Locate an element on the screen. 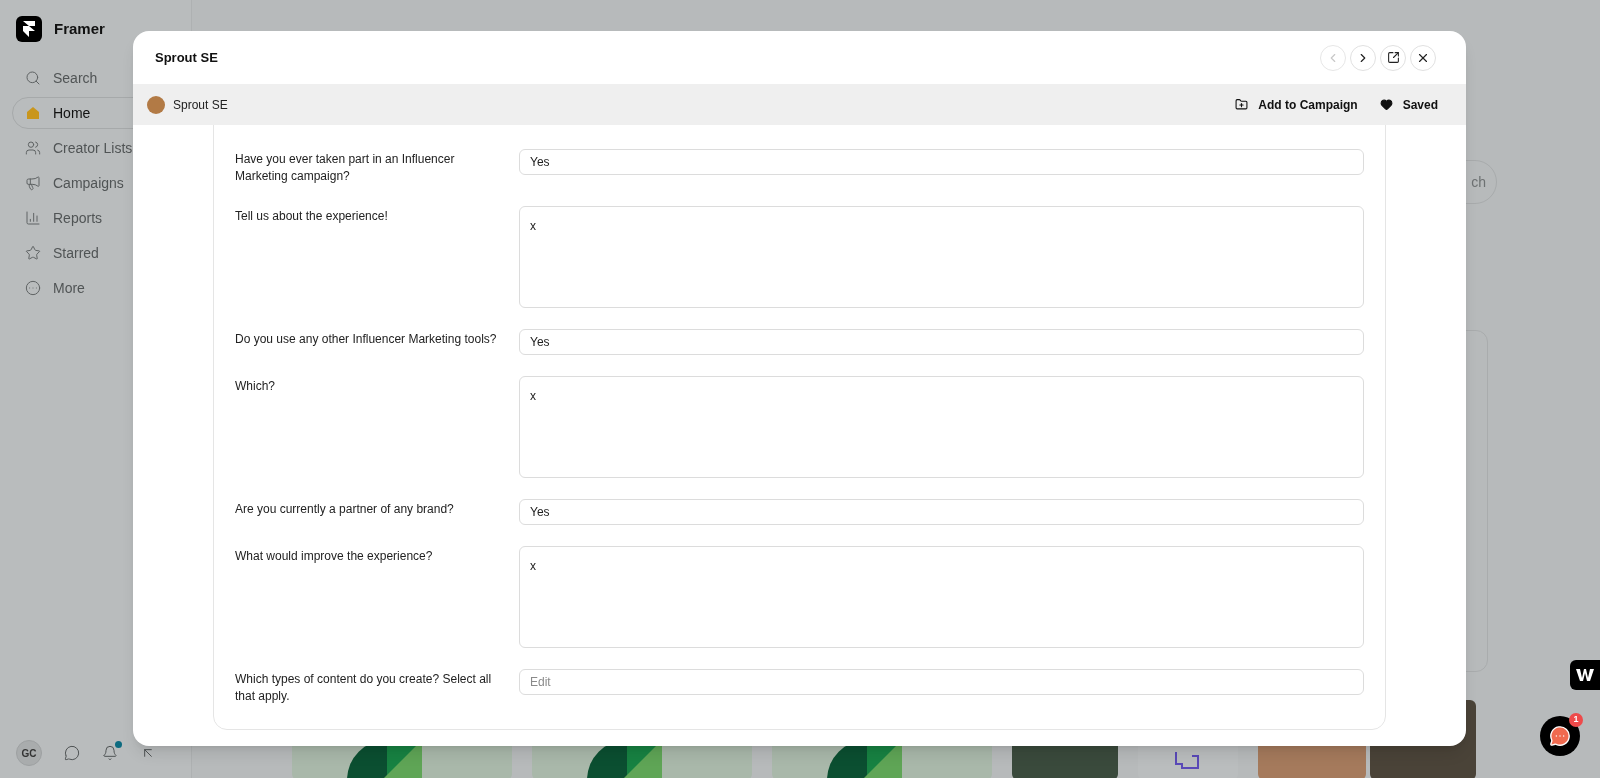  question-label: Which types of content do you create? Select all that apply. is located at coordinates (364, 688).